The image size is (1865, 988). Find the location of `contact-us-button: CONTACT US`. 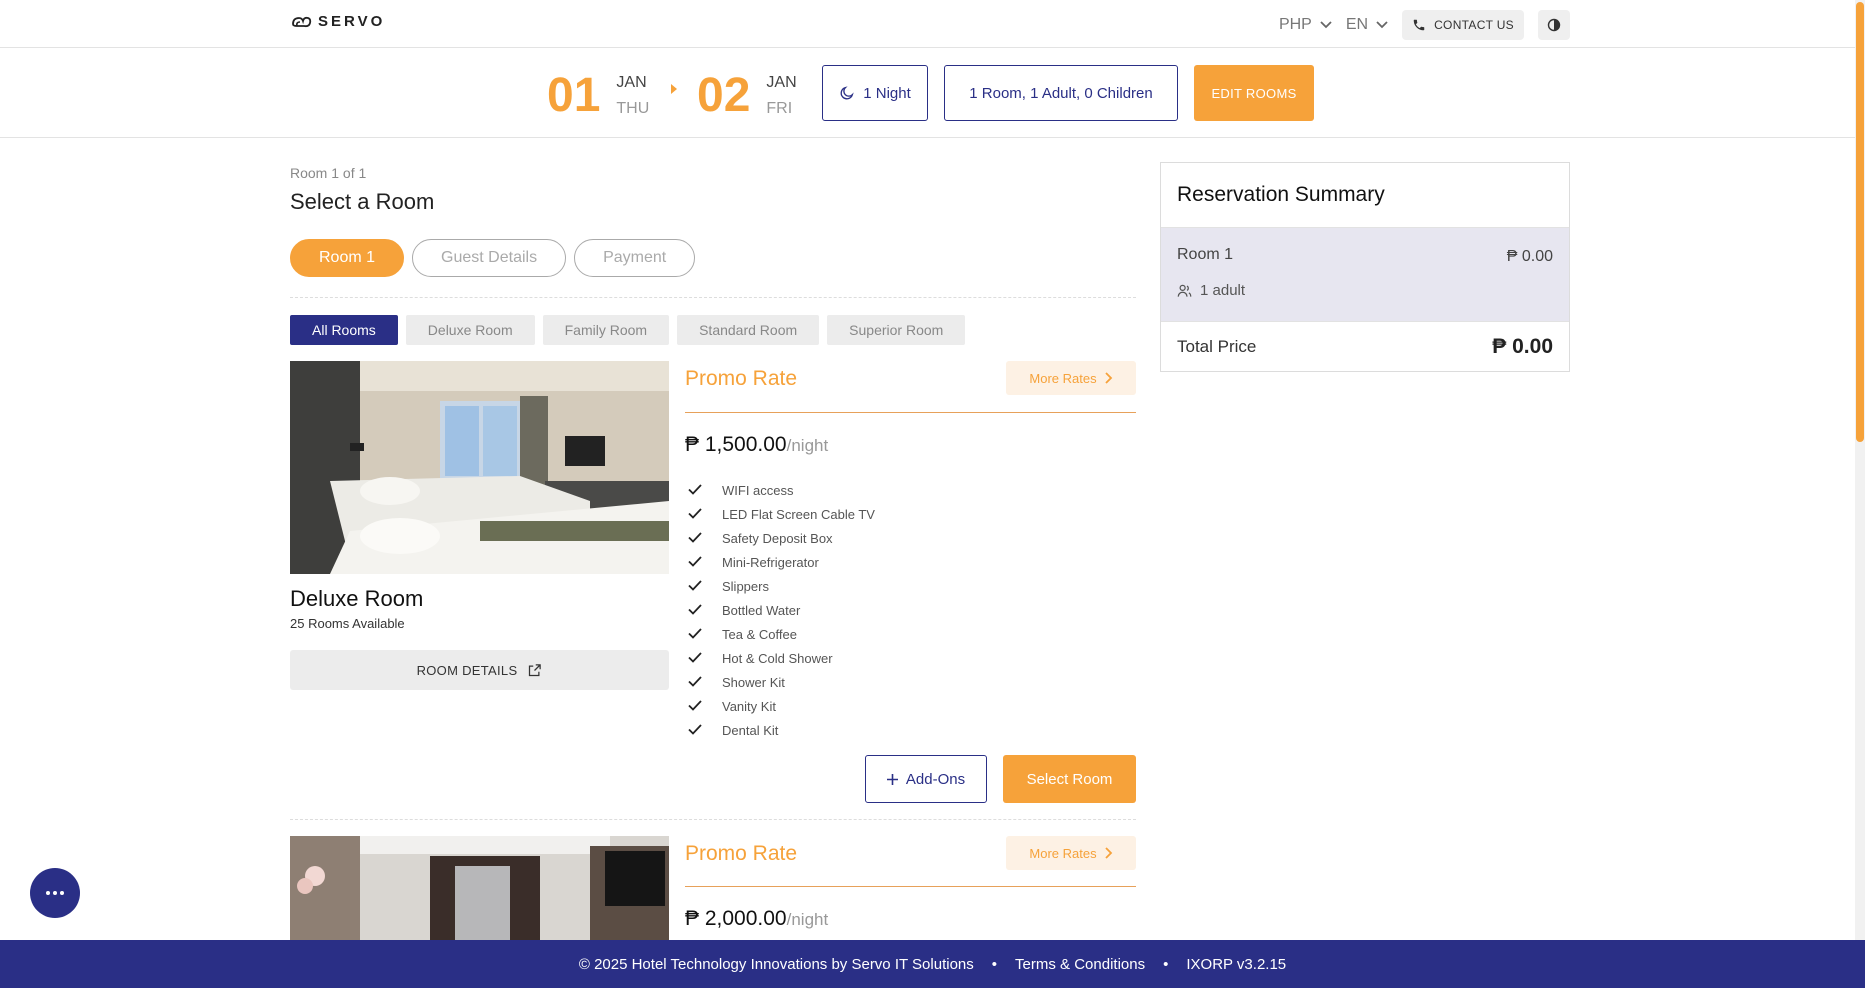

contact-us-button: CONTACT US is located at coordinates (1463, 25).